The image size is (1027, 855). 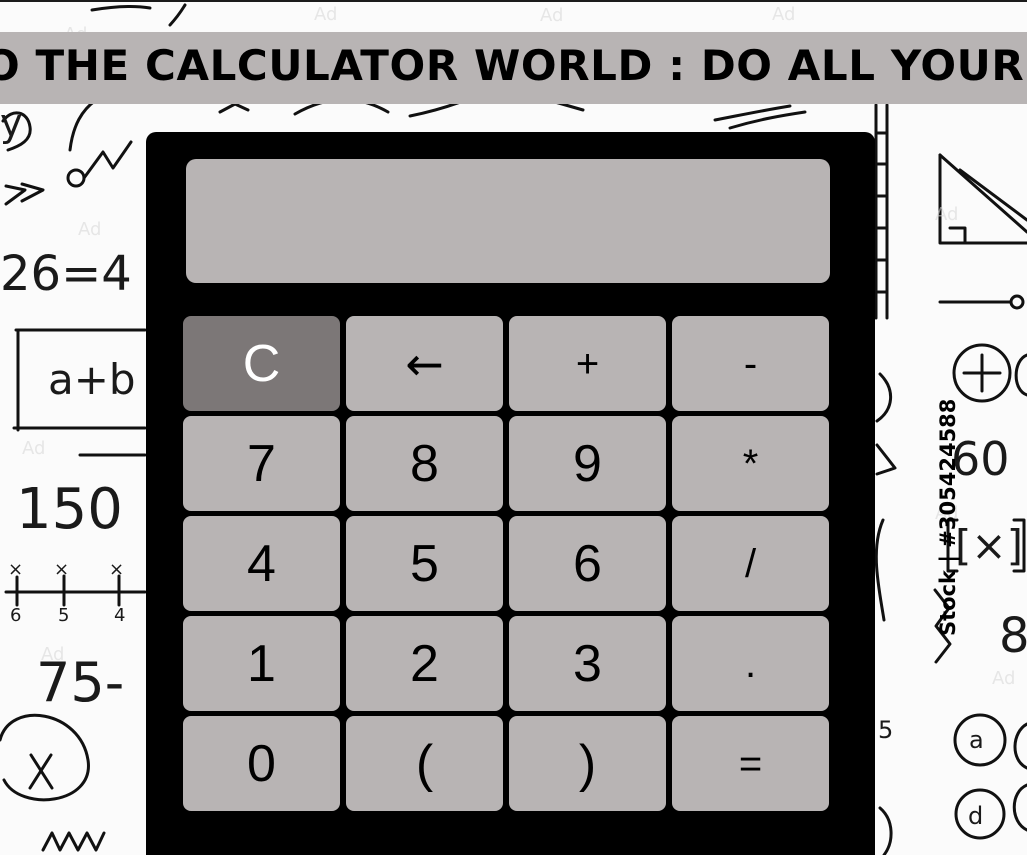 What do you see at coordinates (508, 221) in the screenshot?
I see `calculator-display` at bounding box center [508, 221].